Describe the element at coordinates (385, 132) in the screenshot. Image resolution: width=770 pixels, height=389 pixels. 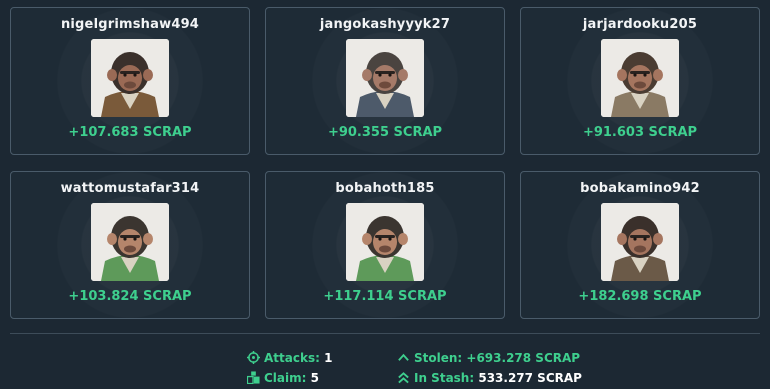
I see `player-scrap-gain: +90.355 SCRAP` at that location.